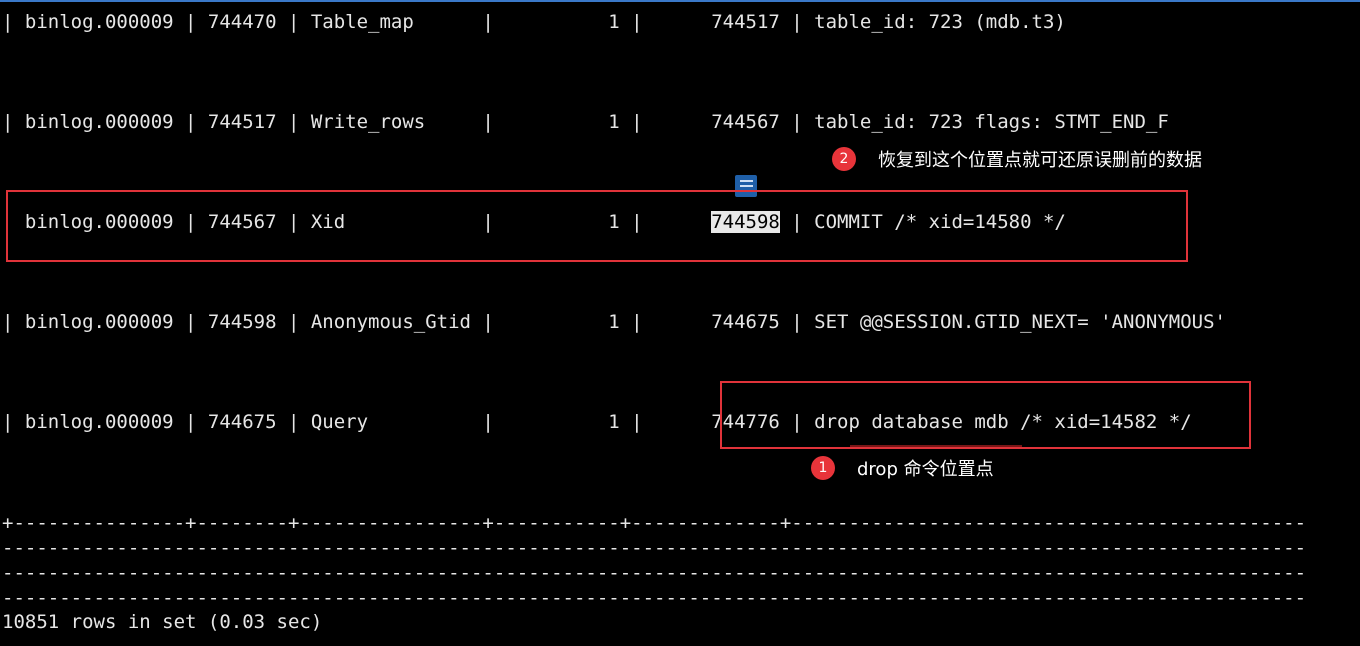 The image size is (1360, 646). What do you see at coordinates (936, 446) in the screenshot?
I see `annotation-connector` at bounding box center [936, 446].